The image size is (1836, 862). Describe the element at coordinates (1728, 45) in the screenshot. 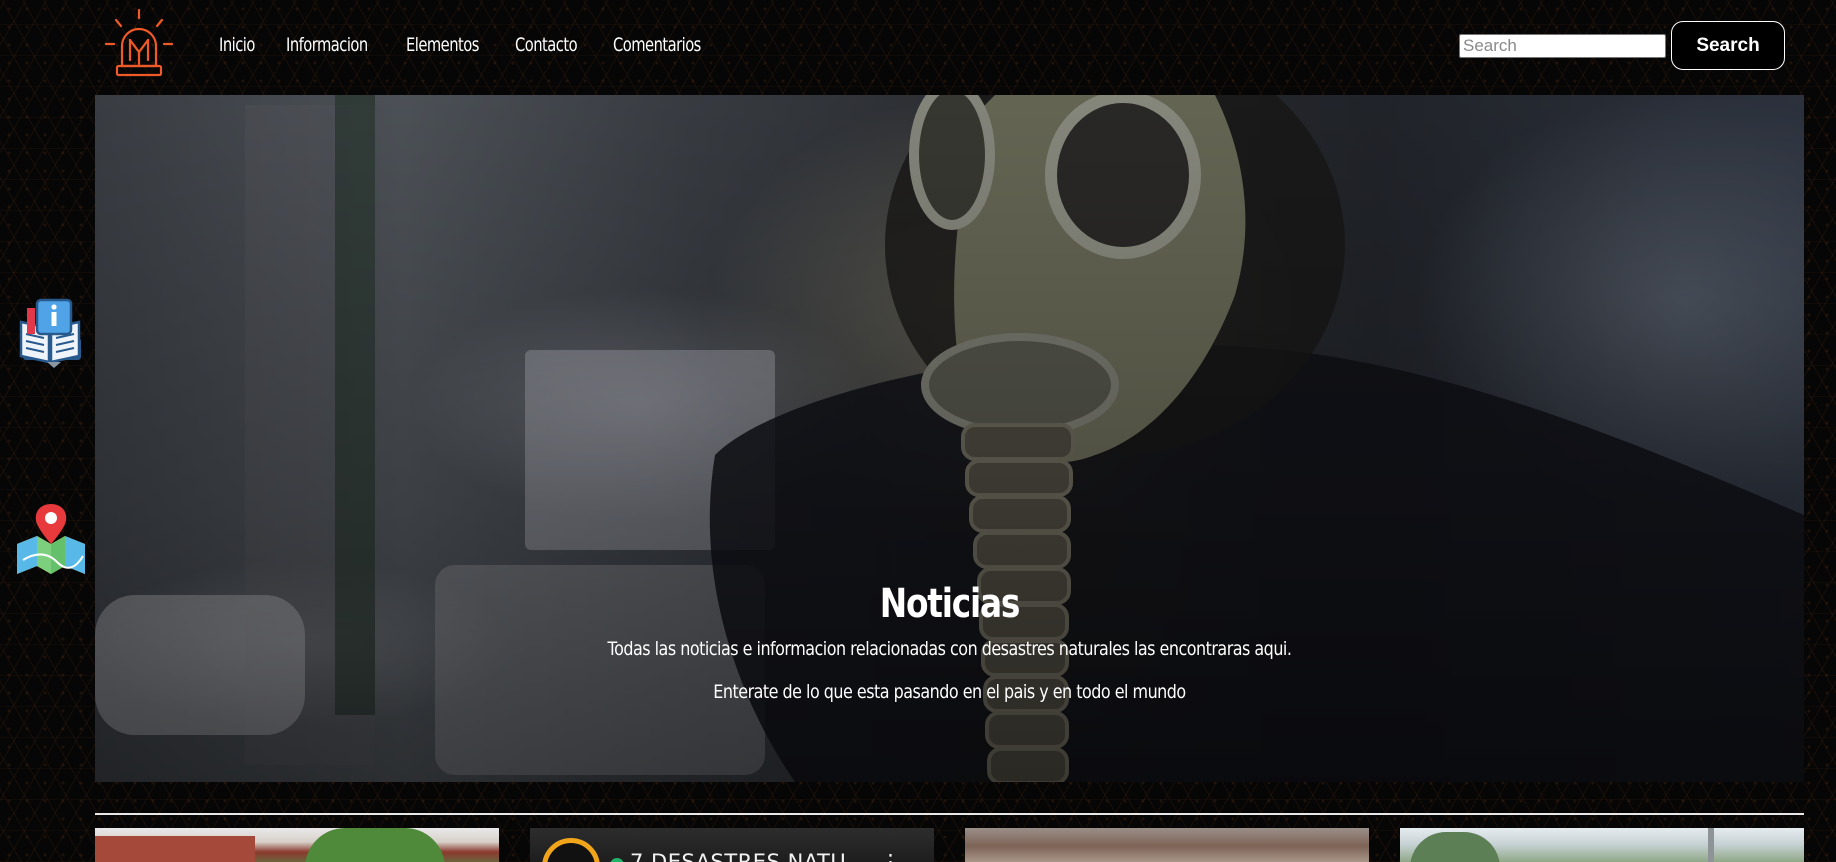

I see `search-button: Search` at that location.